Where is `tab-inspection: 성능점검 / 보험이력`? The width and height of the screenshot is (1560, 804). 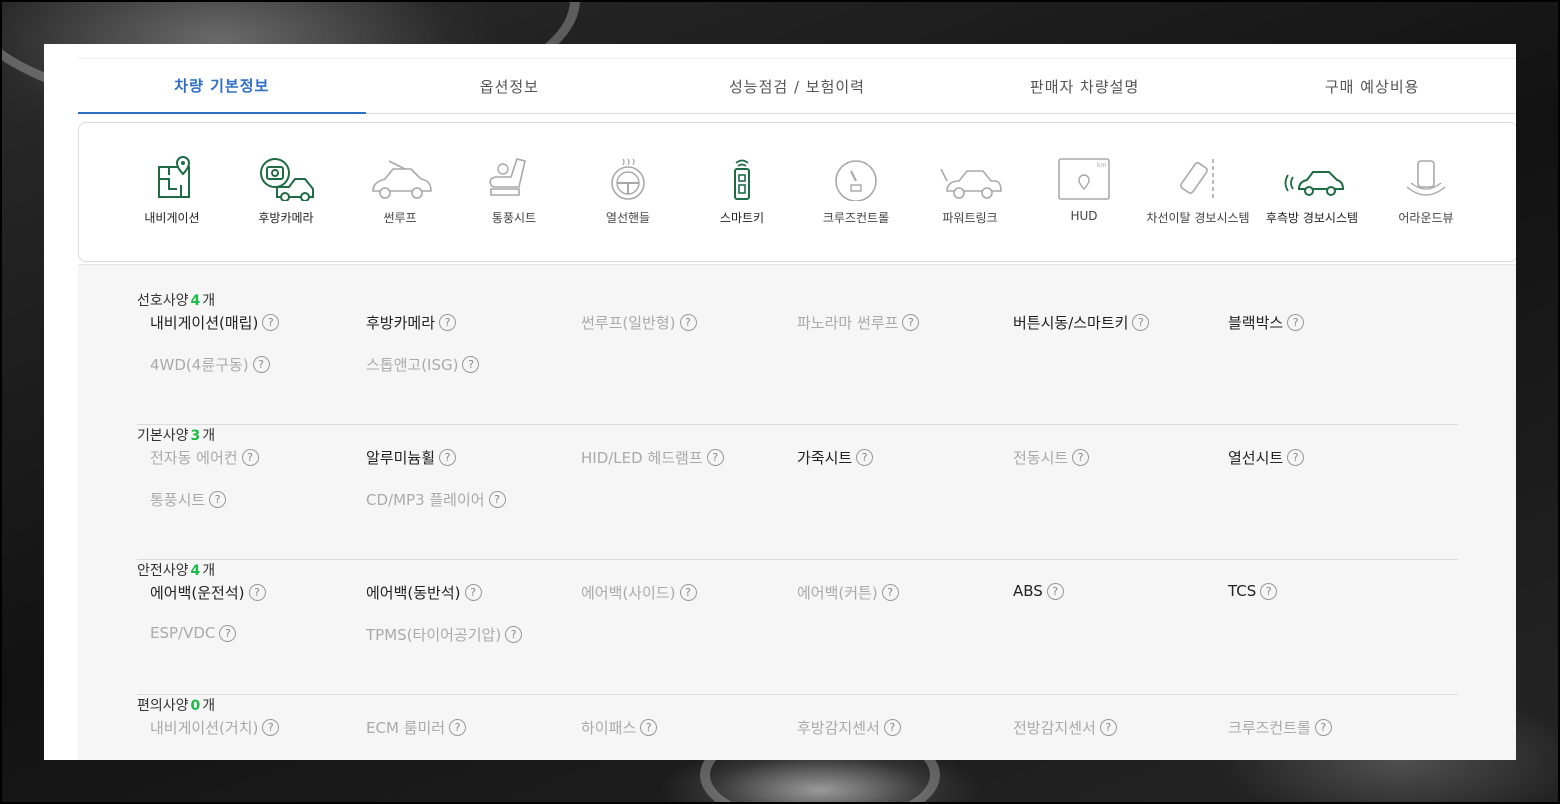
tab-inspection: 성능점검 / 보험이력 is located at coordinates (797, 86).